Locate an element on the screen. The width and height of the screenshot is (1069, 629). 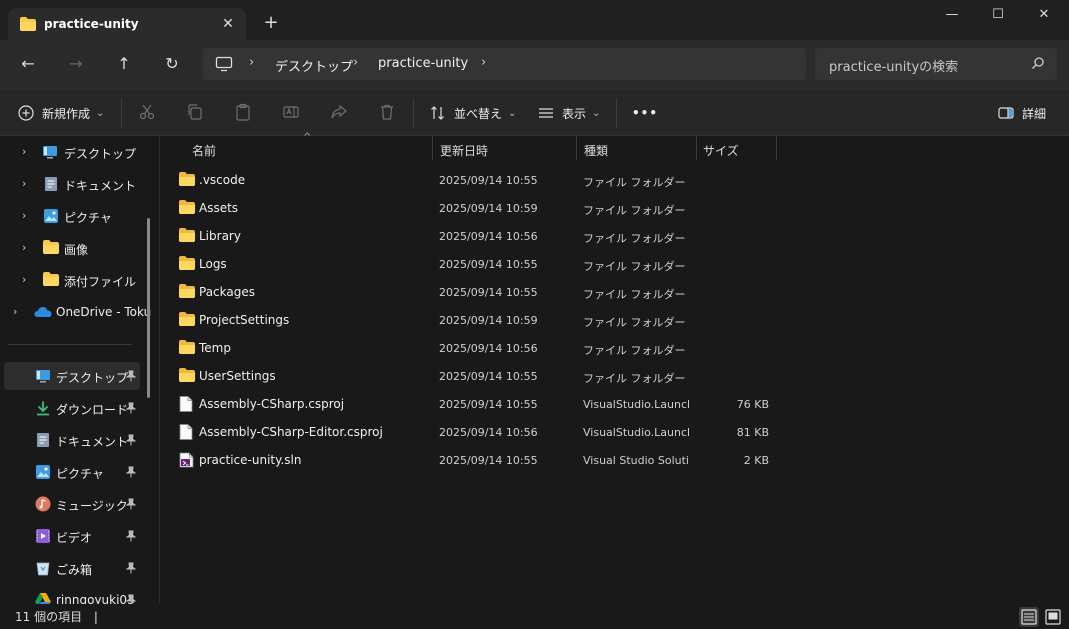
details-view-icon is located at coordinates (1029, 617).